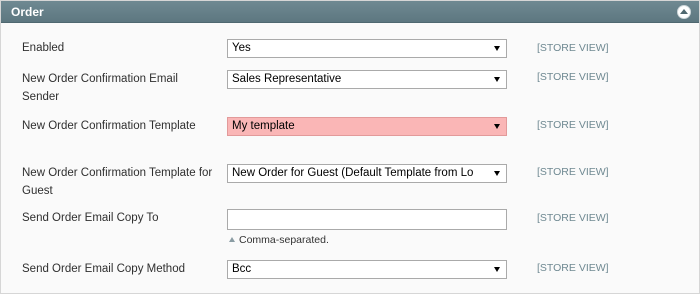 The image size is (700, 294). I want to click on section-header: Order, so click(350, 12).